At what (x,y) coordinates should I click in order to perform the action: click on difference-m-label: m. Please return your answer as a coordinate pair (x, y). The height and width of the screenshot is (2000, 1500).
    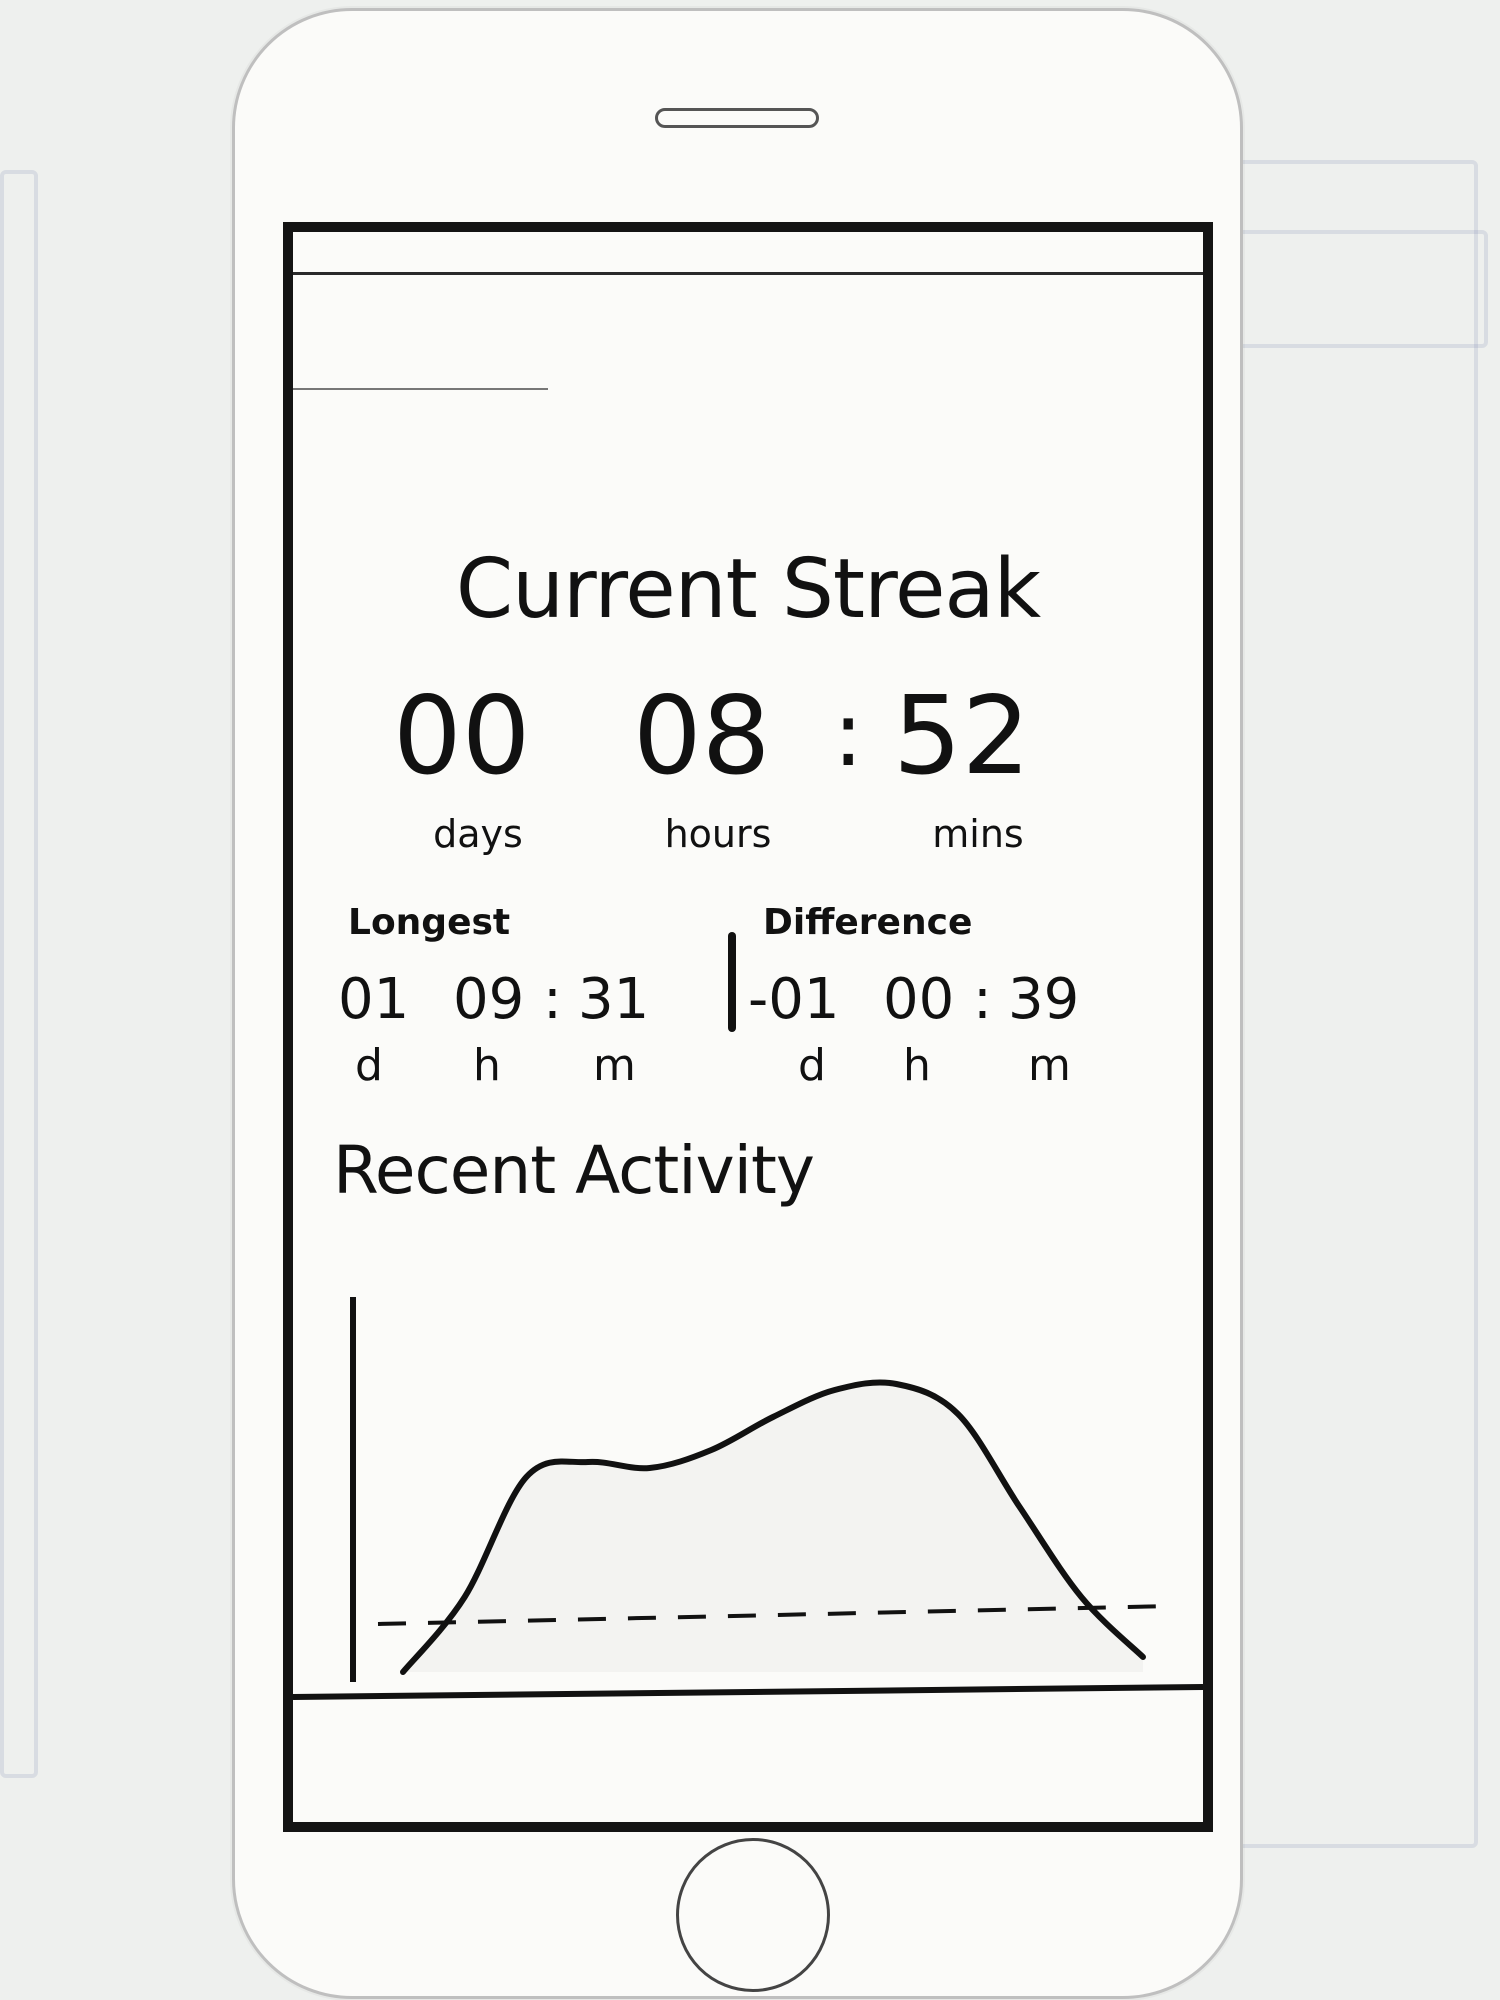
    Looking at the image, I should click on (1049, 1065).